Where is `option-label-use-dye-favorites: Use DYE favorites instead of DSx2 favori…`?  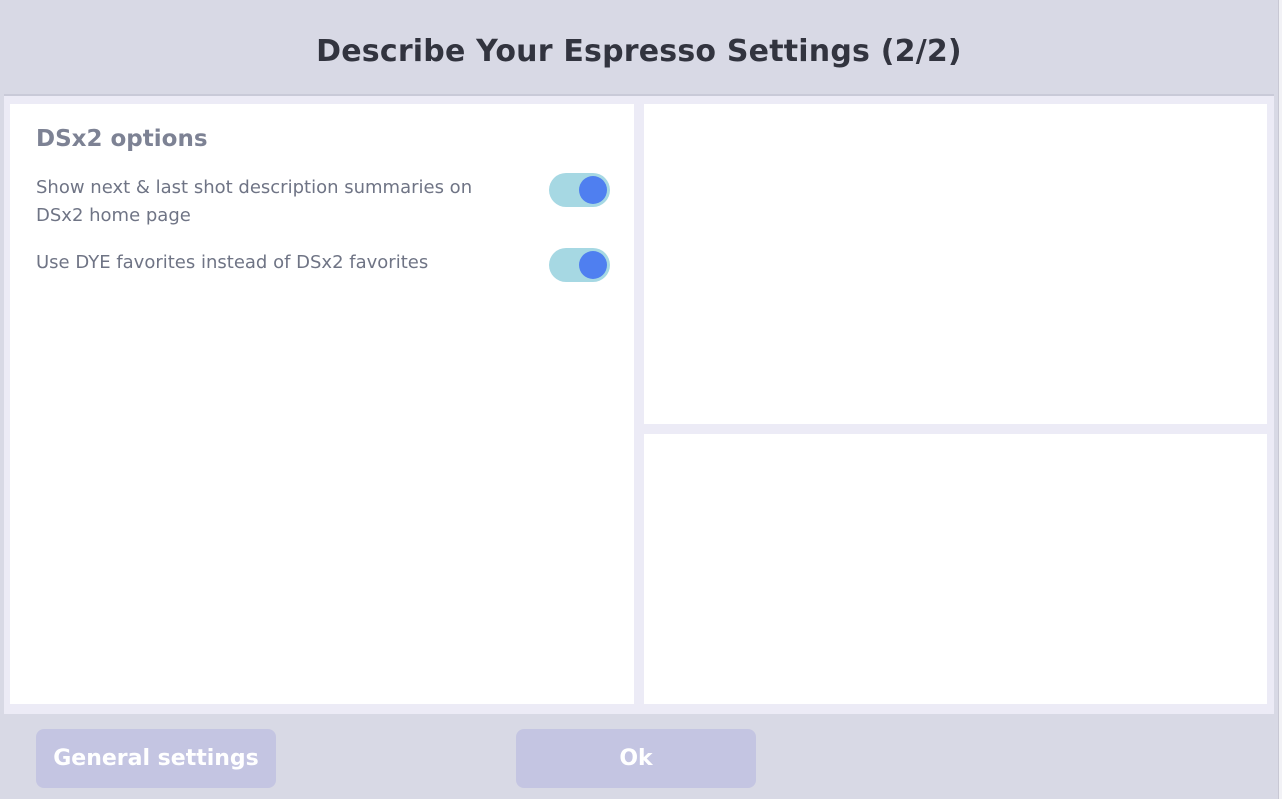
option-label-use-dye-favorites: Use DYE favorites instead of DSx2 favori… is located at coordinates (232, 262).